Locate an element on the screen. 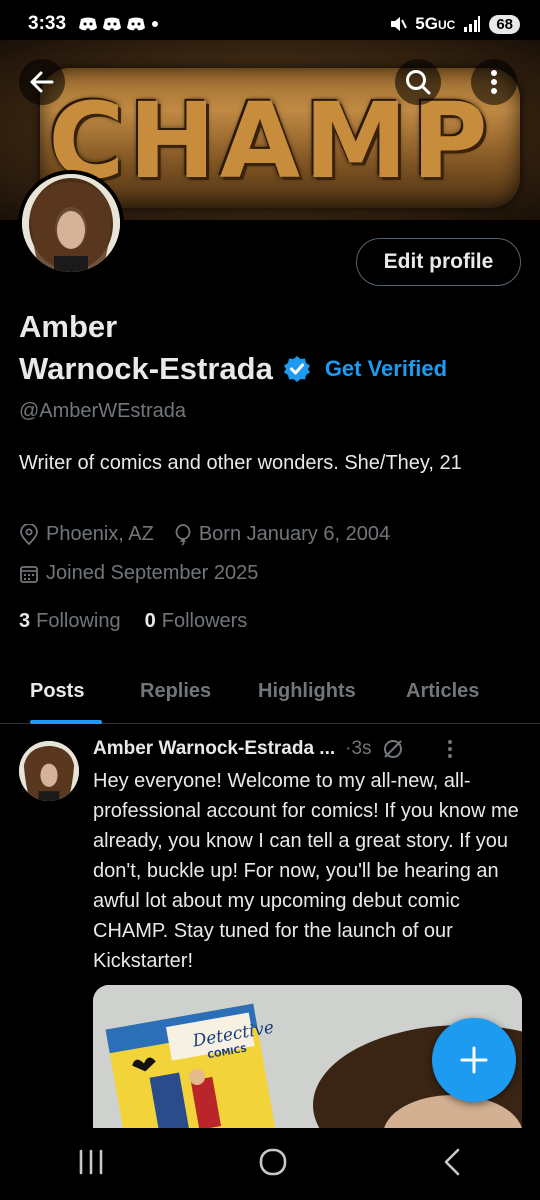 The height and width of the screenshot is (1200, 540). mute-icon is located at coordinates (399, 24).